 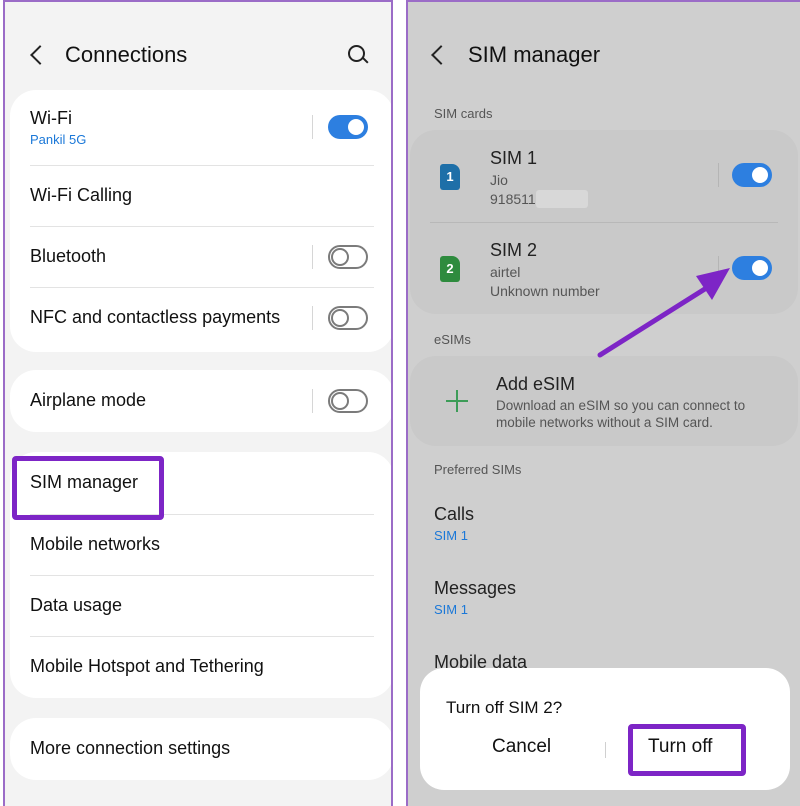 What do you see at coordinates (604, 56) in the screenshot?
I see `sim-manager-header: SIM manager` at bounding box center [604, 56].